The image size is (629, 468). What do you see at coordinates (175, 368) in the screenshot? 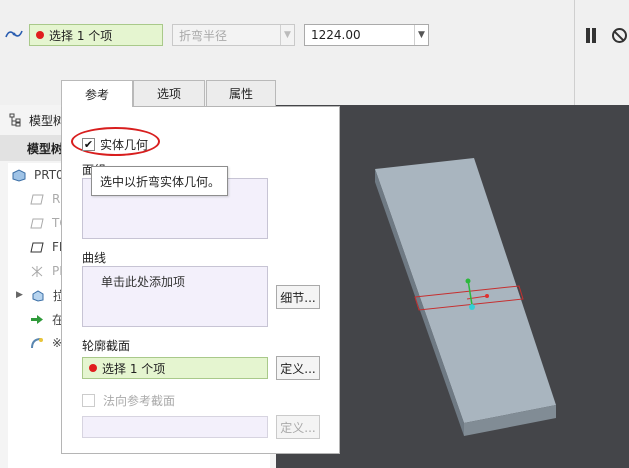
I see `profile-section-collector: 选择 1 个项` at bounding box center [175, 368].